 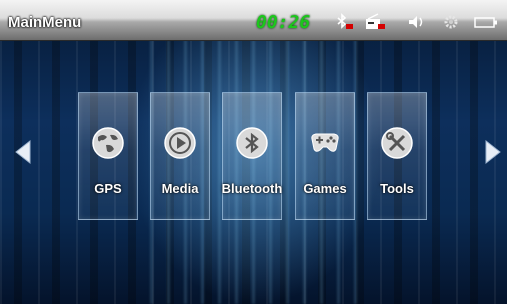 I want to click on page-title: MainMenu, so click(x=45, y=22).